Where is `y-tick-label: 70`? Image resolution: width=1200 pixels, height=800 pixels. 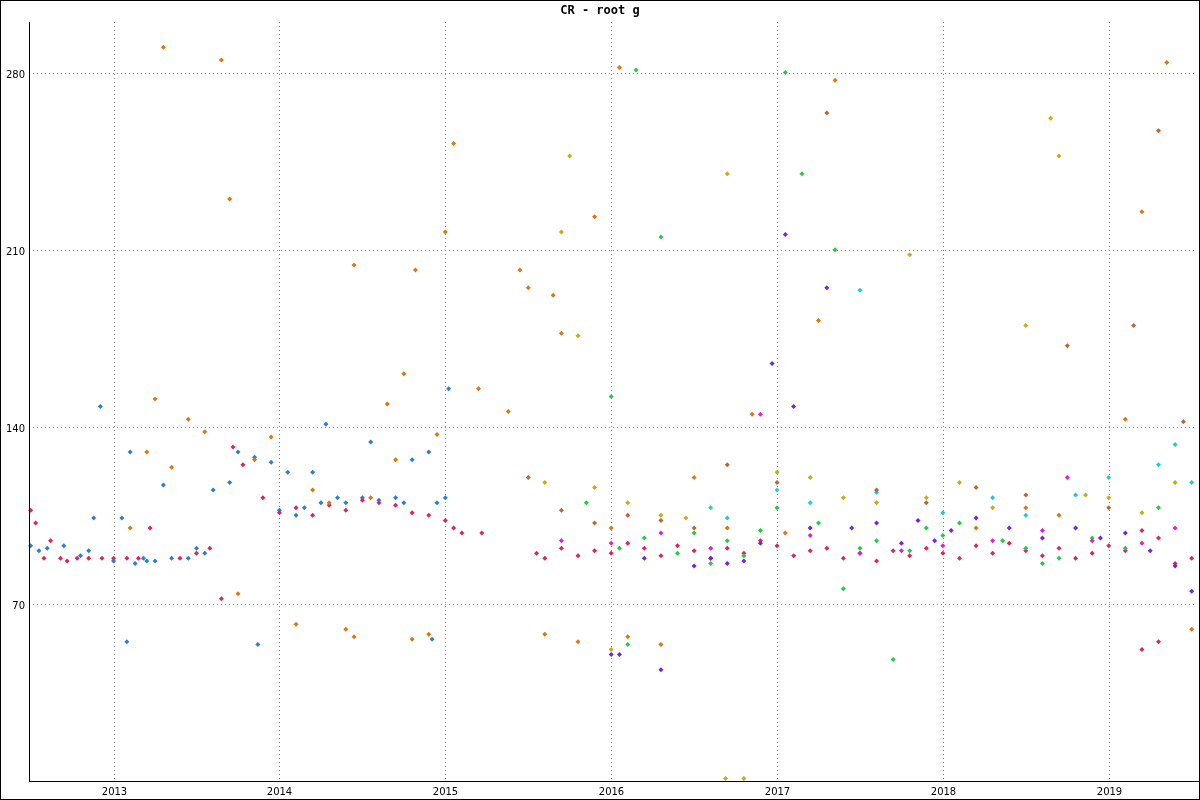 y-tick-label: 70 is located at coordinates (18, 605).